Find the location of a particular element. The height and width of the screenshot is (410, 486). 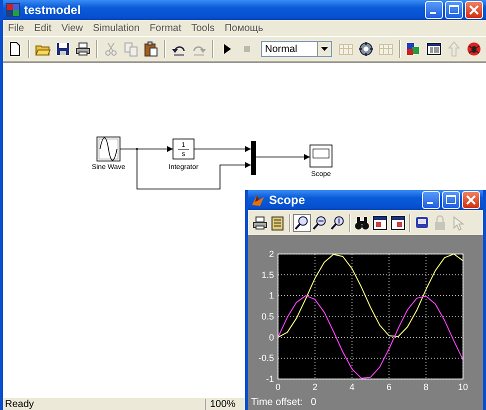

x-tick-label: 2 is located at coordinates (315, 387).